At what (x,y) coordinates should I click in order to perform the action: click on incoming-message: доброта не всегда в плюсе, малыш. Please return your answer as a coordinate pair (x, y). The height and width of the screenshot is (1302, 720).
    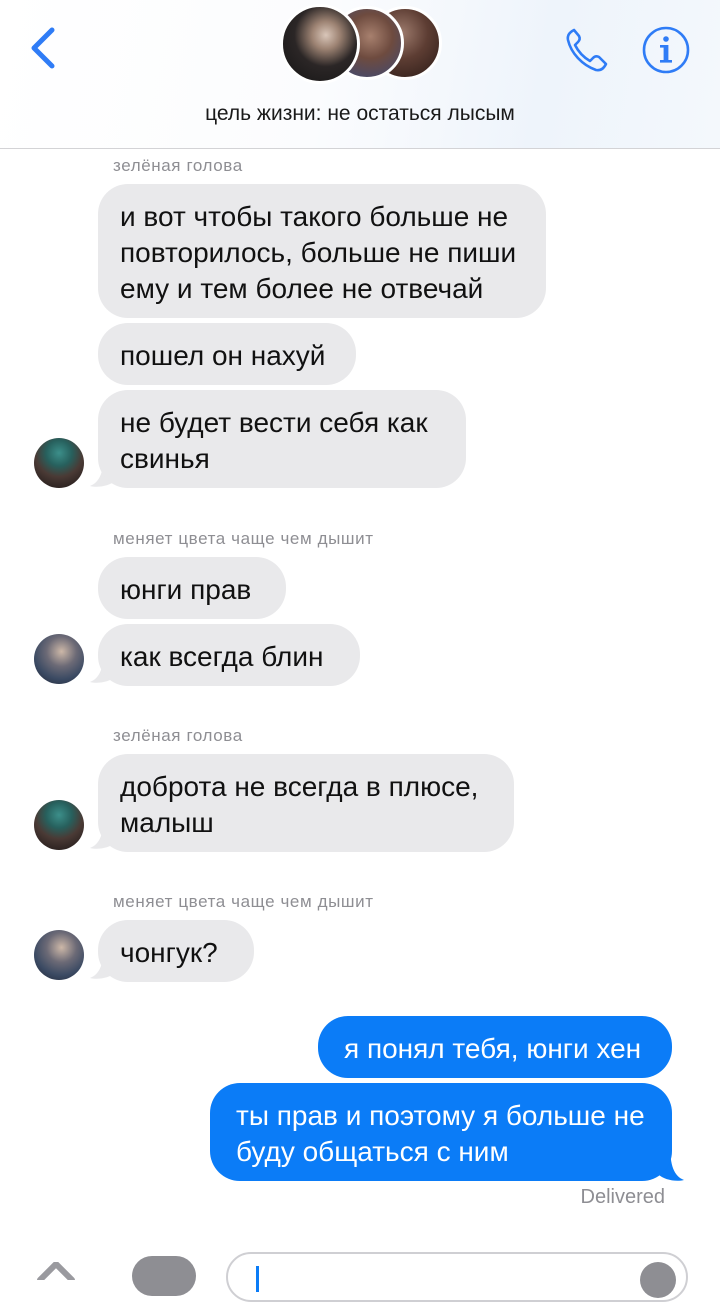
    Looking at the image, I should click on (306, 803).